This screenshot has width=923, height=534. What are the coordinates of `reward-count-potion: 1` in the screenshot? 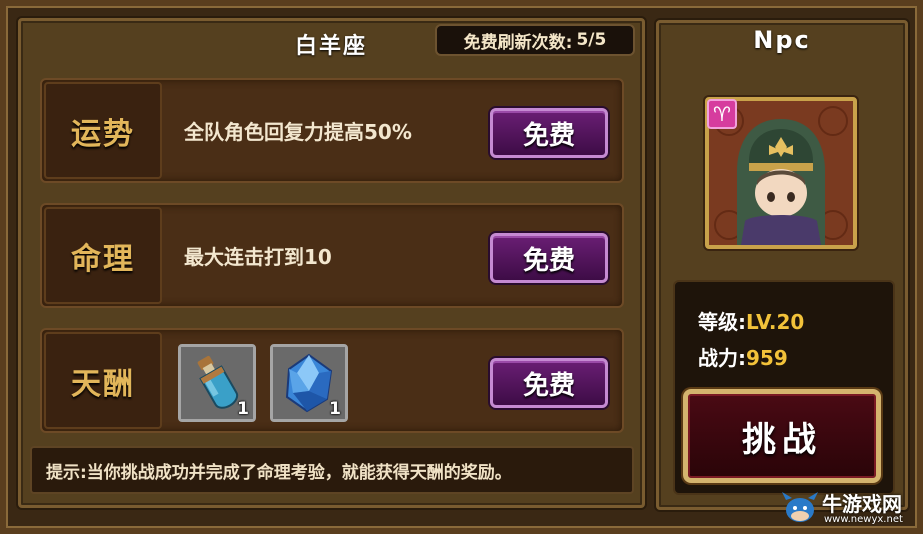 It's located at (243, 409).